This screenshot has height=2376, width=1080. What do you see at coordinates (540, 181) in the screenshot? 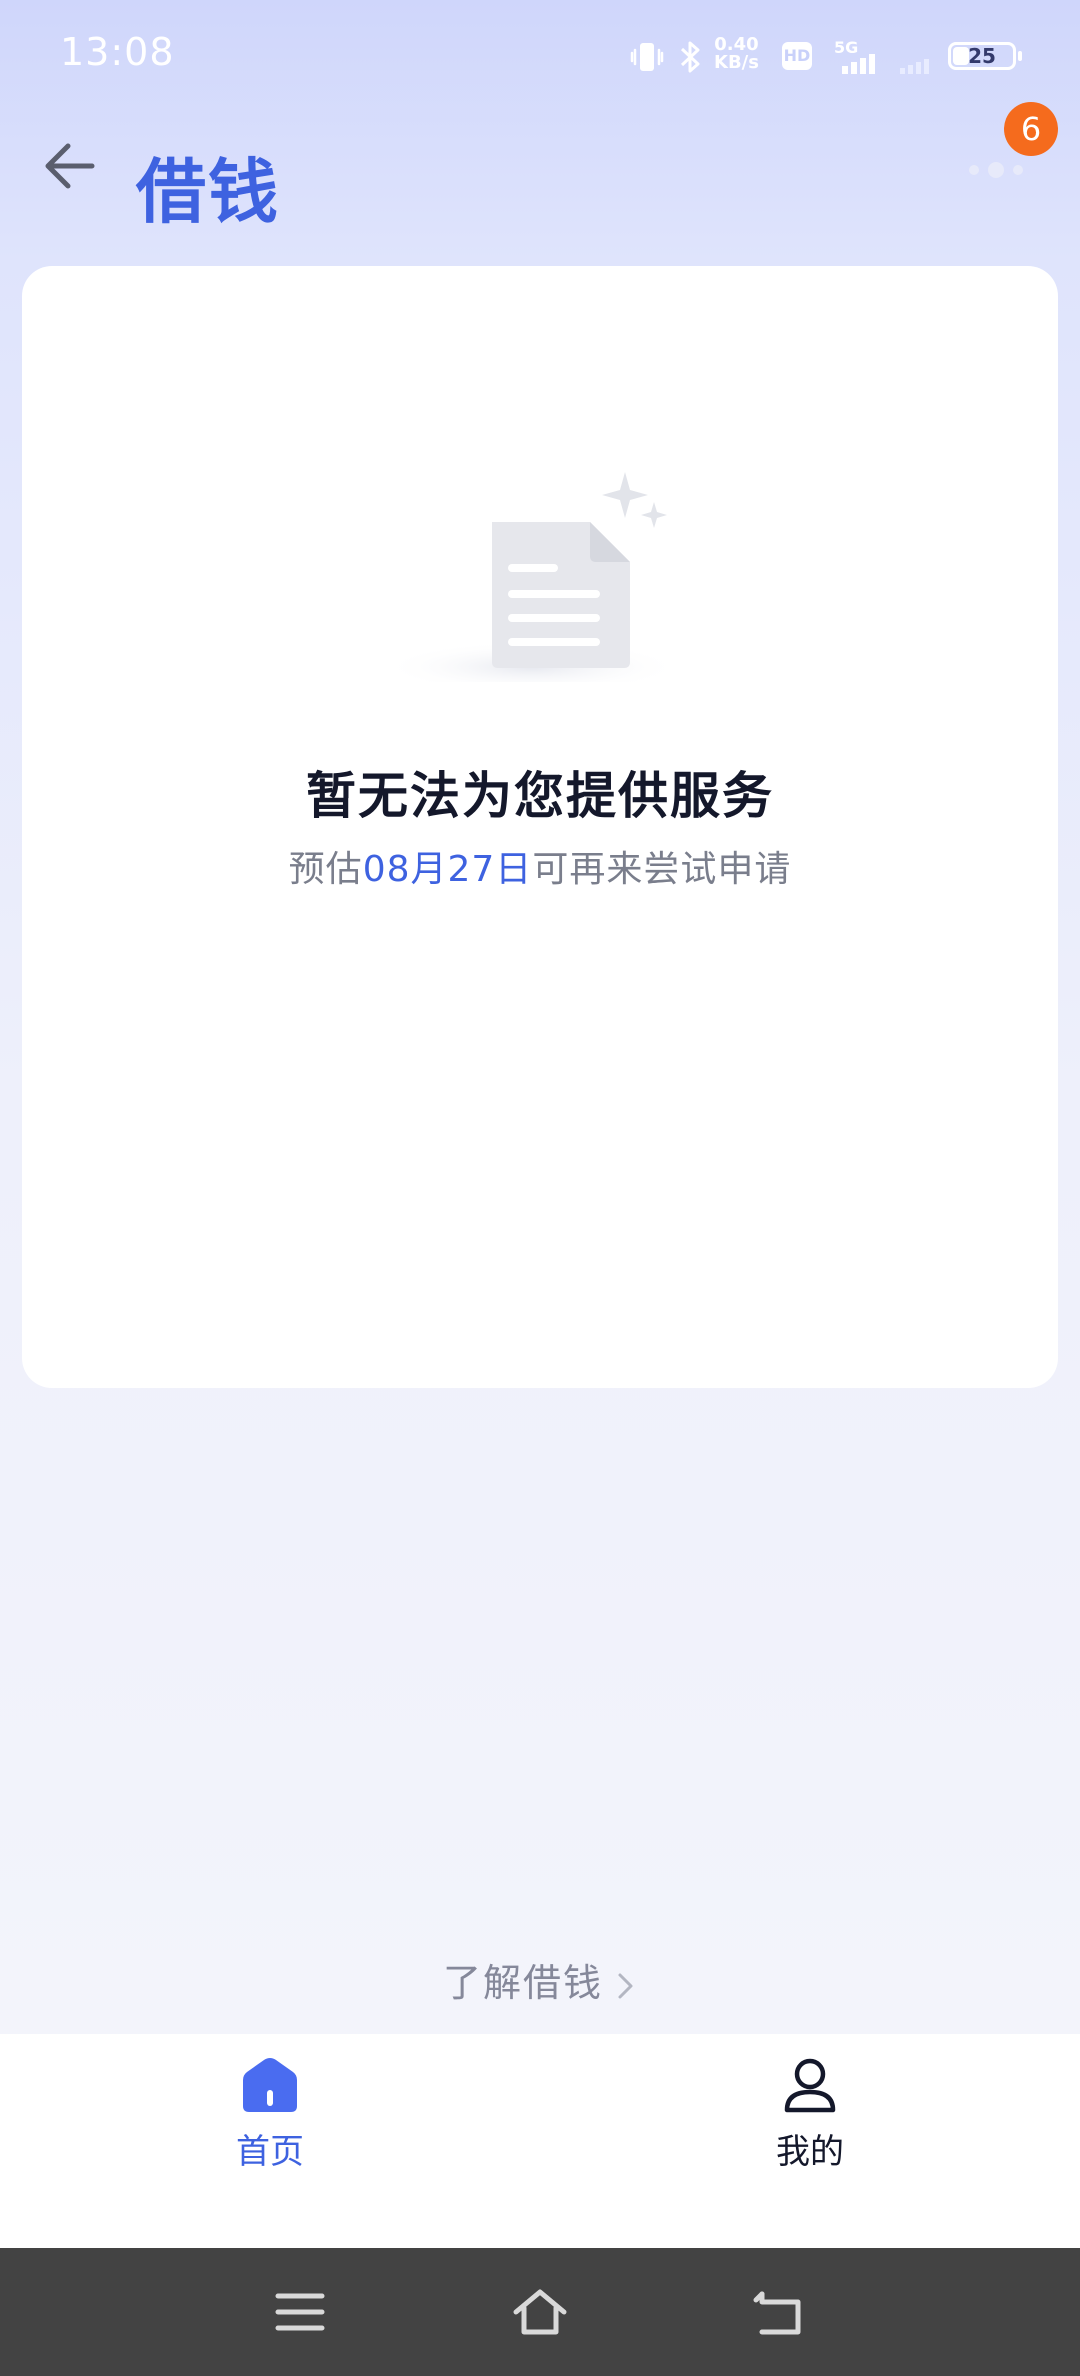
I see `header: 借钱 6` at bounding box center [540, 181].